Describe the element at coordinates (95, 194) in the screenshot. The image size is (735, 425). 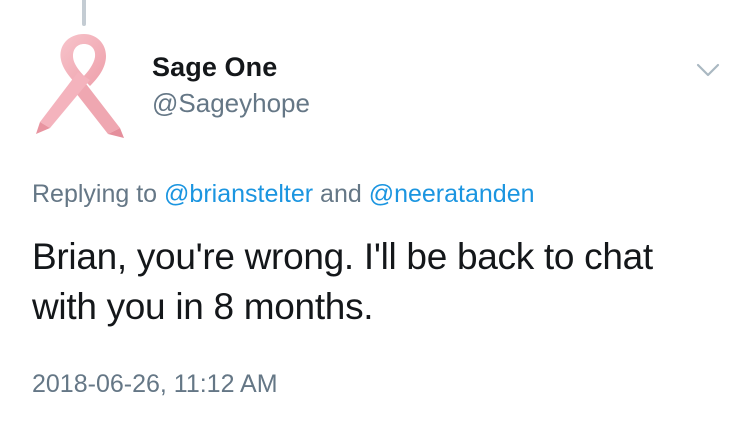
I see `reply-prefix: Replying to` at that location.